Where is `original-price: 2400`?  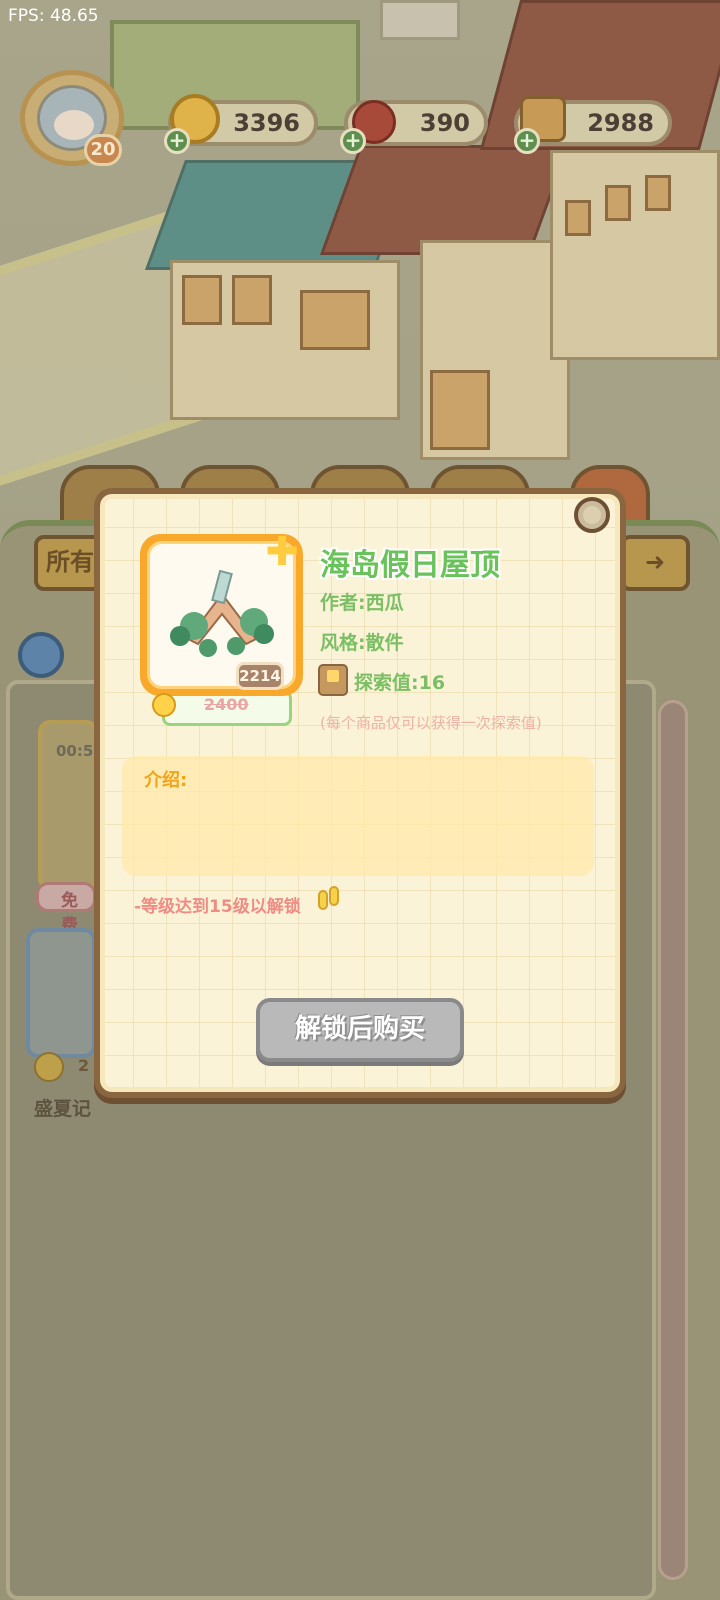
original-price: 2400 is located at coordinates (226, 704).